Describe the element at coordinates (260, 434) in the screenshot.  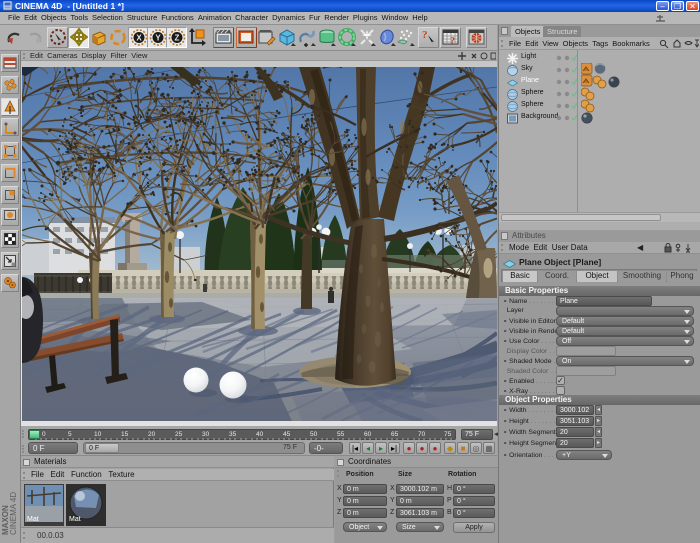
I see `svg-text: 40` at that location.